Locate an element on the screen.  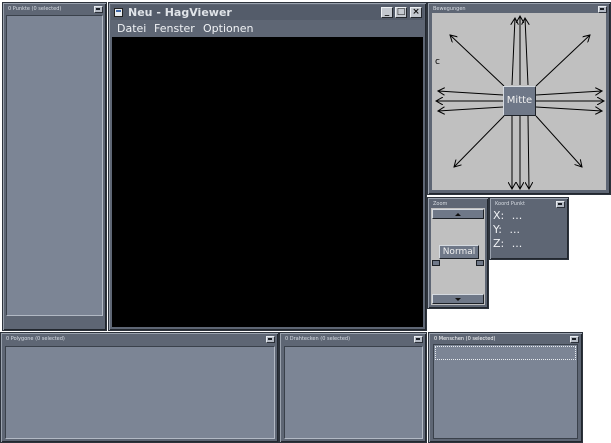
drahtecken-titlebar: 0 Drahtecken (0 selected) is located at coordinates (353, 339).